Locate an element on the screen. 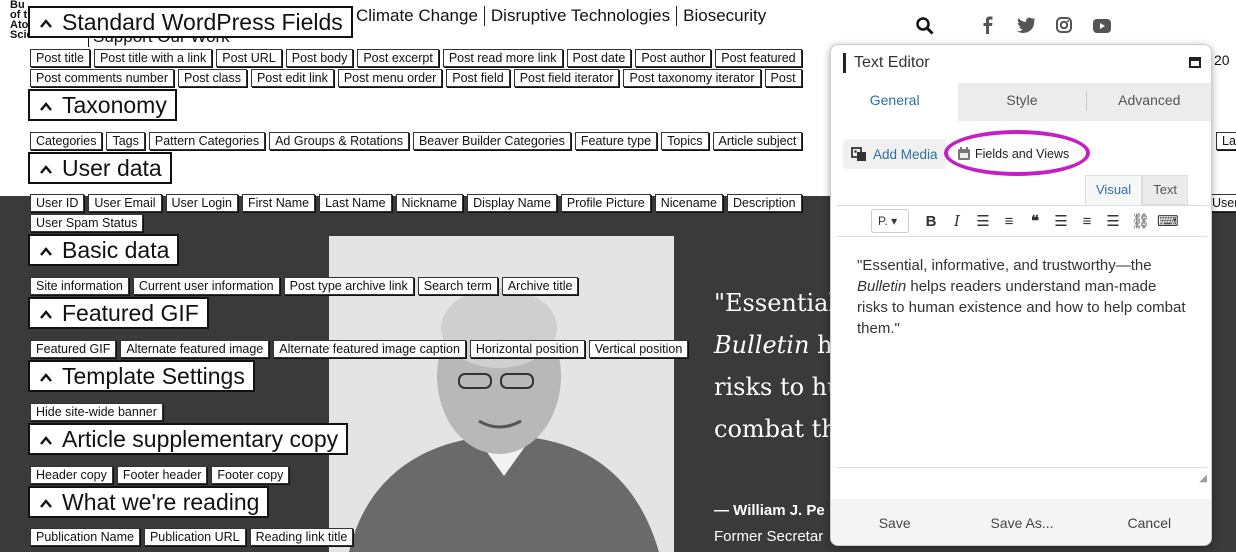 This screenshot has width=1236, height=552. section-template-settings: Template Settings is located at coordinates (141, 376).